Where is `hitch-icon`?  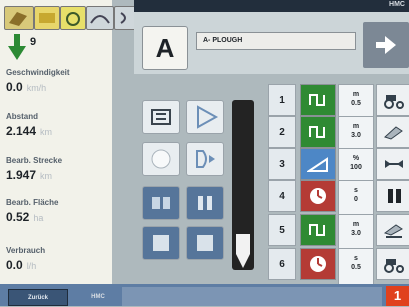
hitch-icon is located at coordinates (392, 164).